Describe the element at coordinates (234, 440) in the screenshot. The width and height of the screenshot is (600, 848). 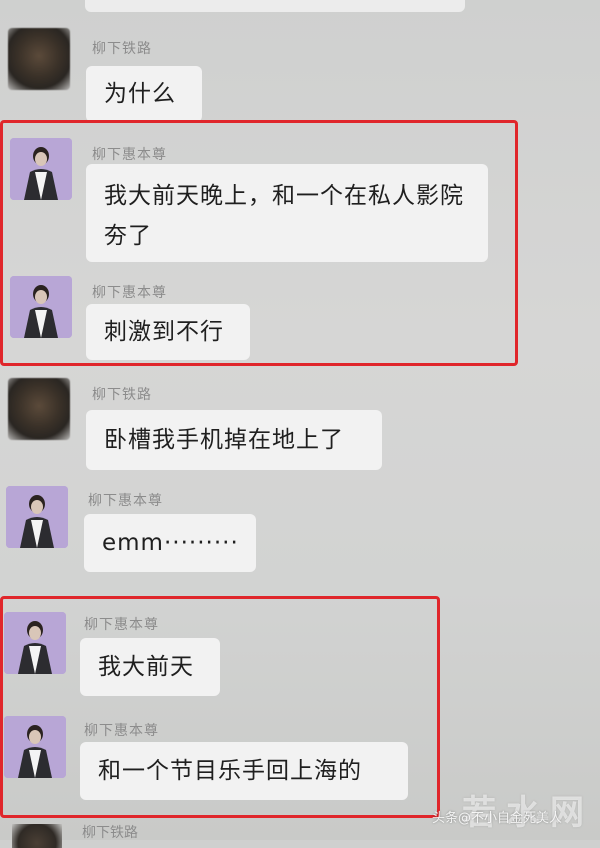
I see `message-bubble: 卧槽我手机掉在地上了` at that location.